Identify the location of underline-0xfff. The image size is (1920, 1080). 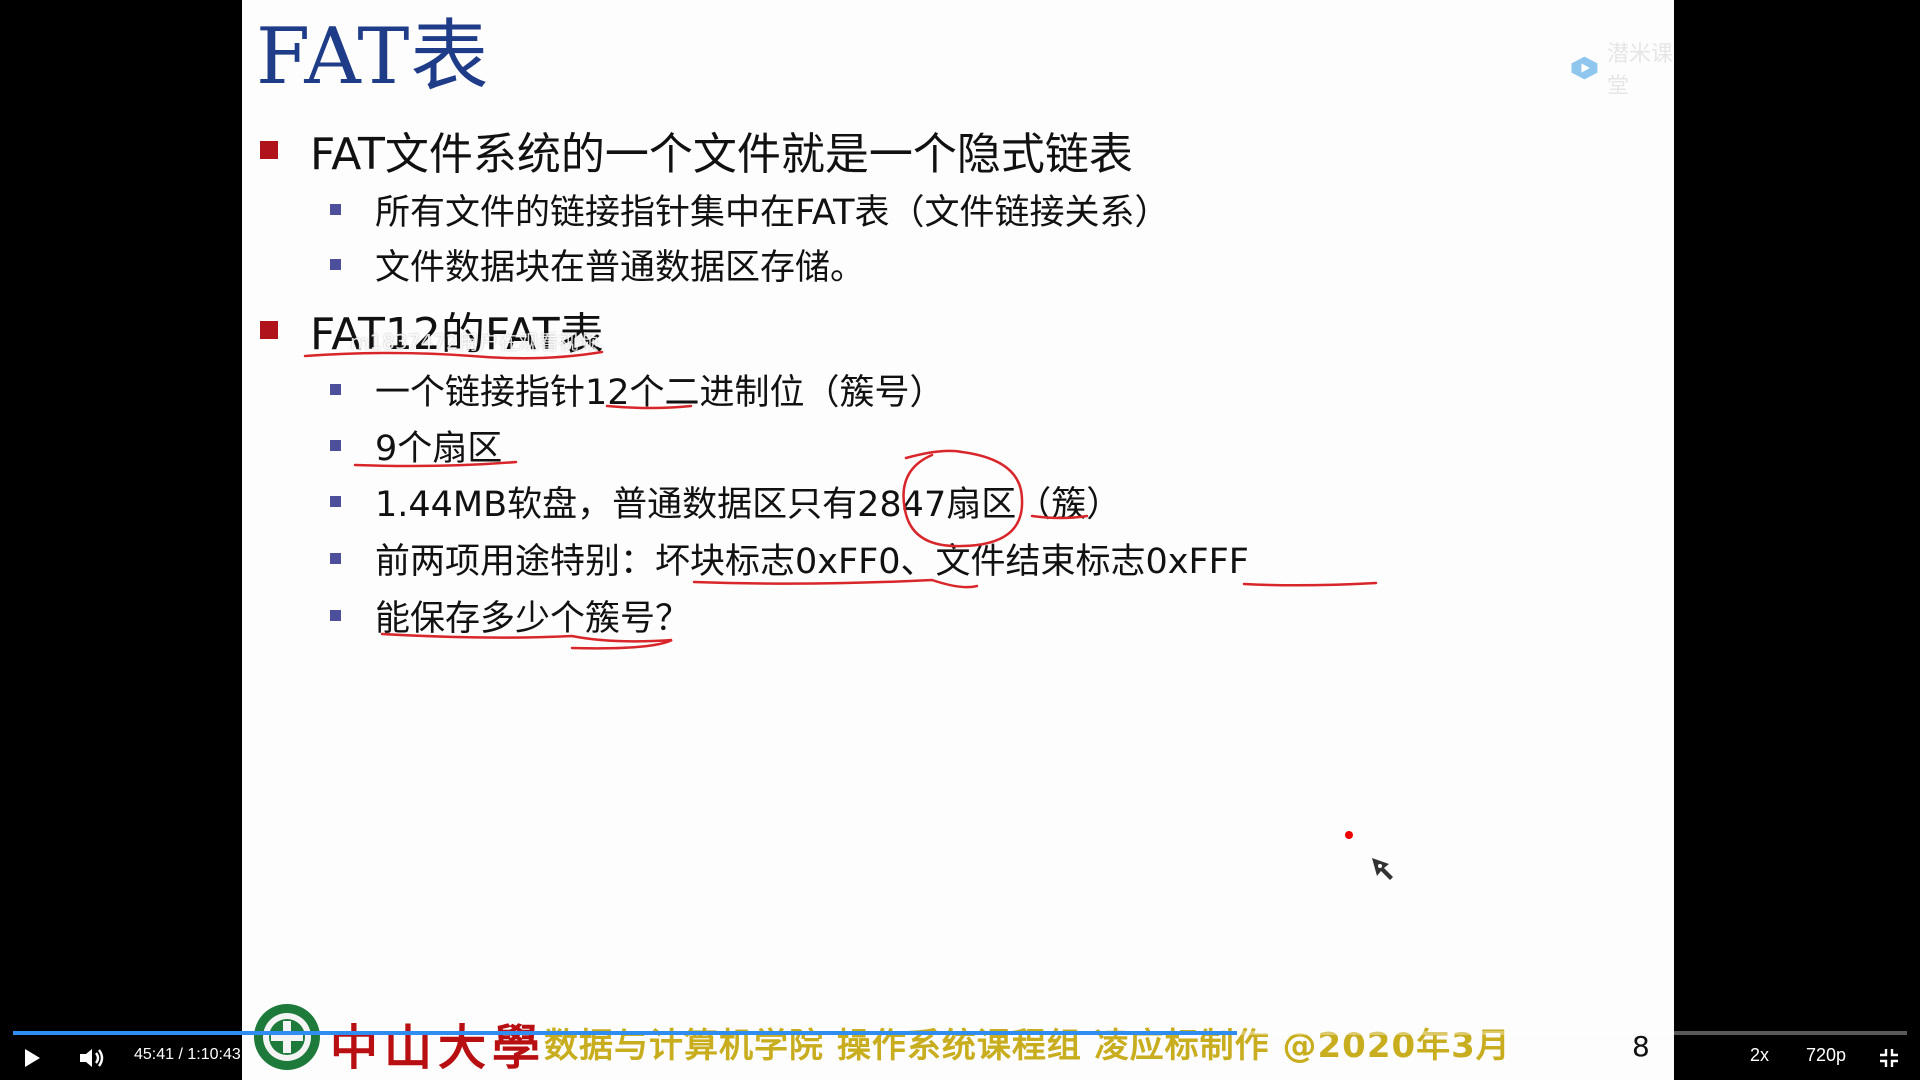
(1310, 584).